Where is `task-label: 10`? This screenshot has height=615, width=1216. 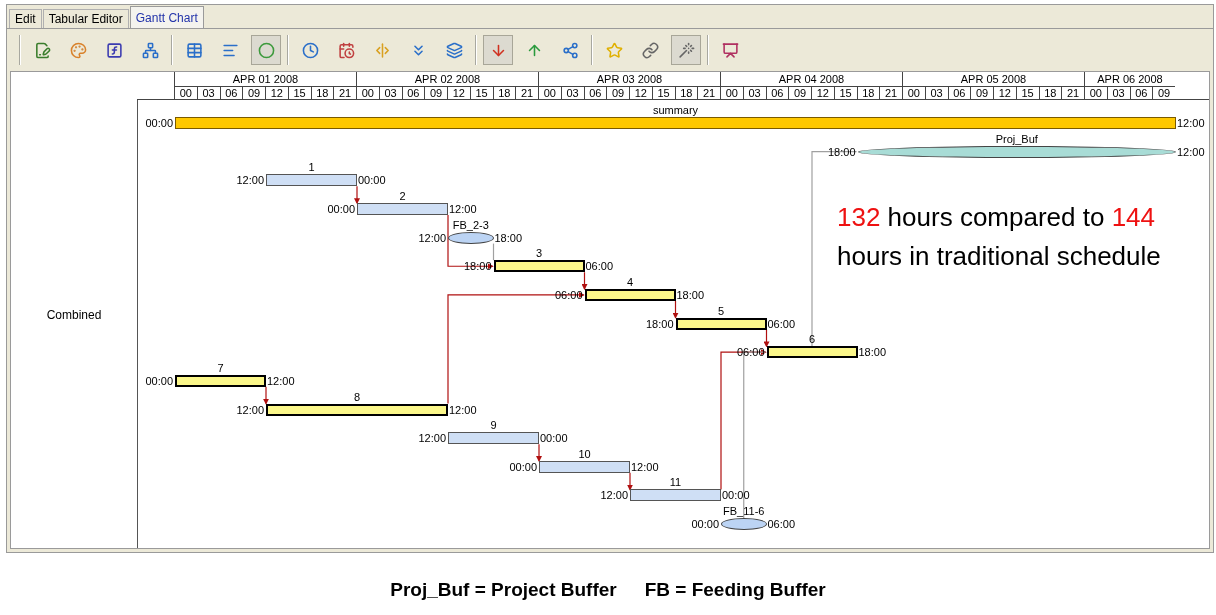 task-label: 10 is located at coordinates (584, 454).